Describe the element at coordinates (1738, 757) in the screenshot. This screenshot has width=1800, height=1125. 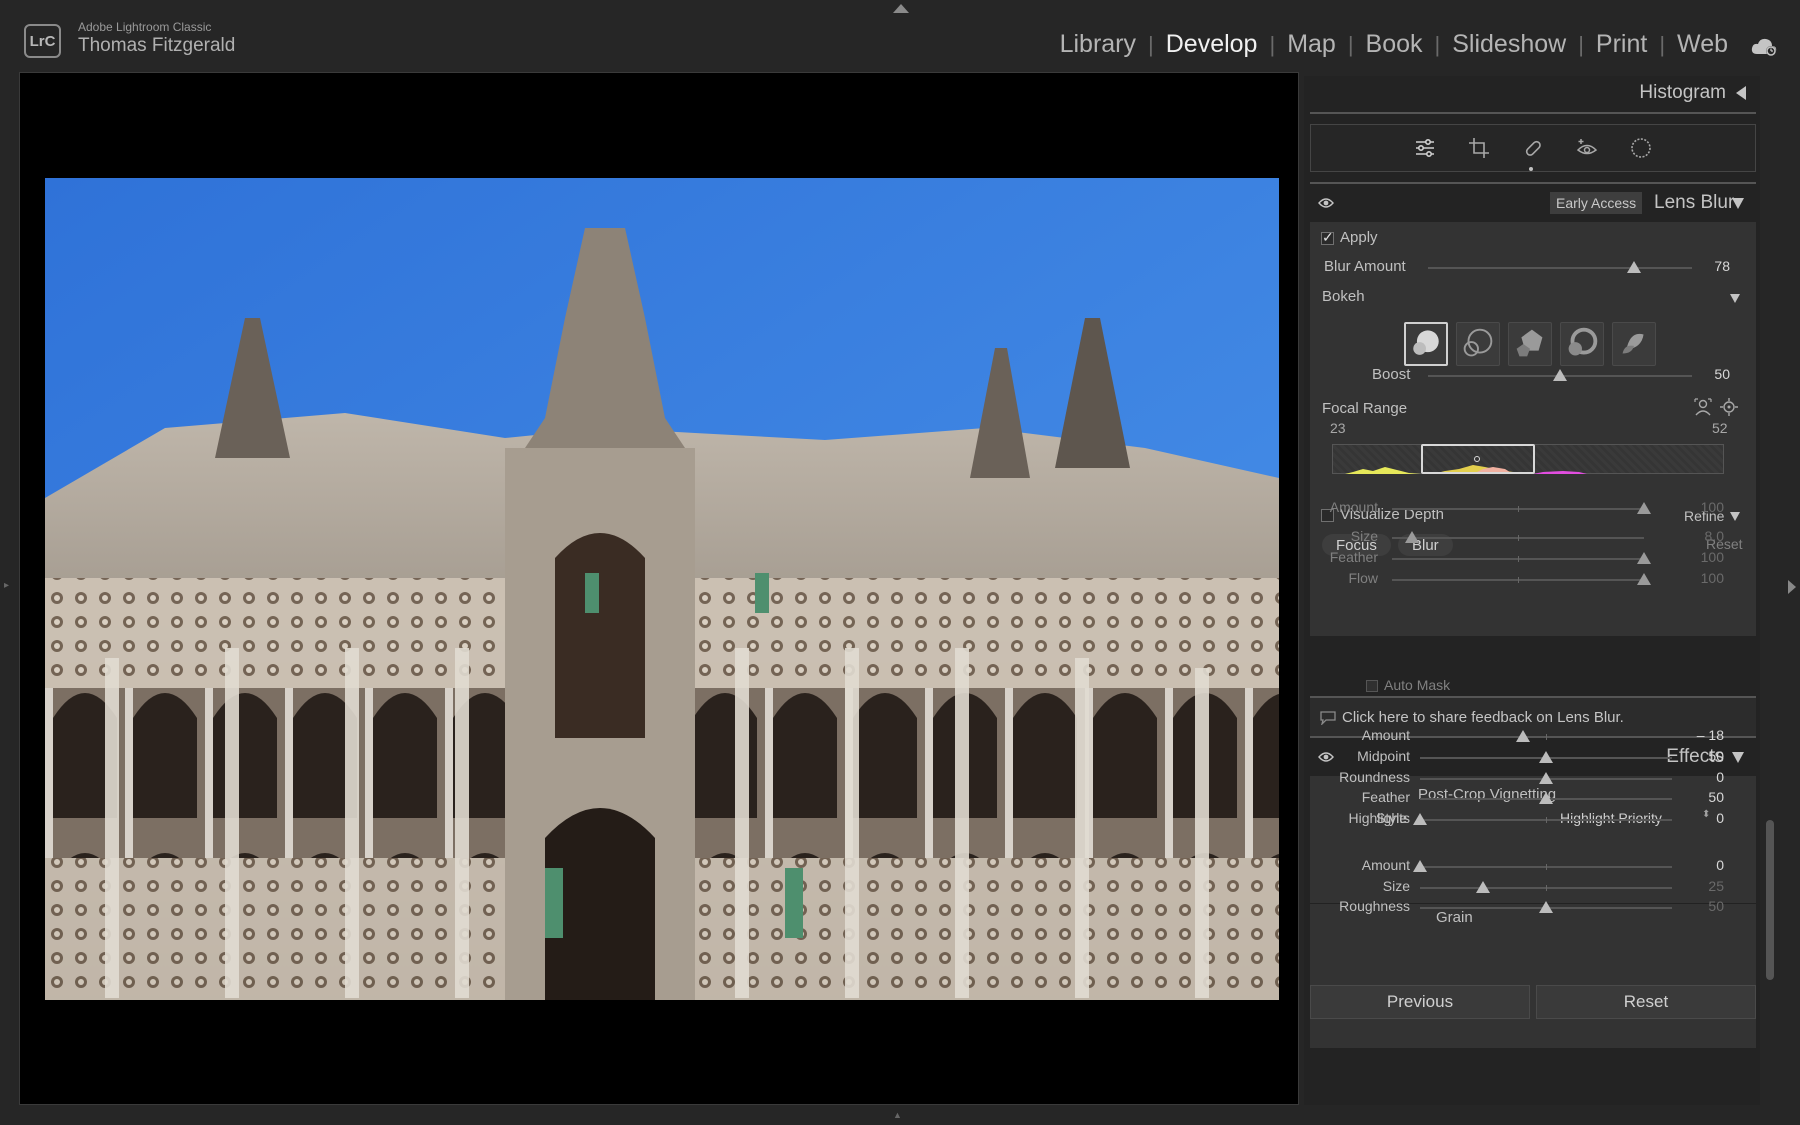
I see `effects-collapse-icon` at that location.